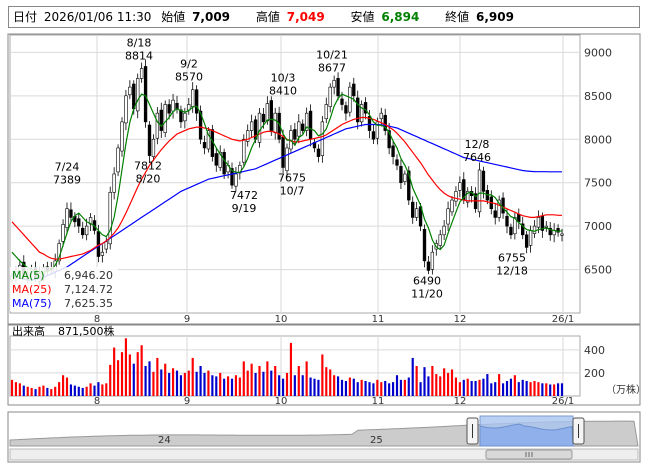  What do you see at coordinates (460, 319) in the screenshot?
I see `price-x-tick-label: 12` at bounding box center [460, 319].